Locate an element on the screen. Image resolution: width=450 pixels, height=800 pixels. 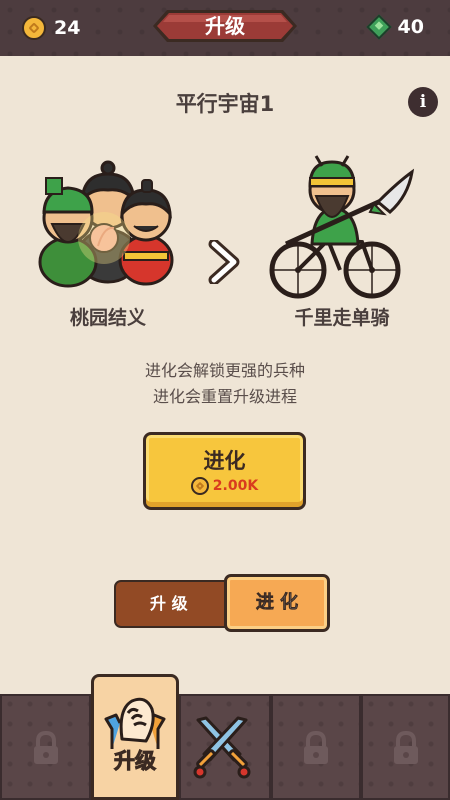
next-stage-name: 千里走单骑 is located at coordinates (342, 318).